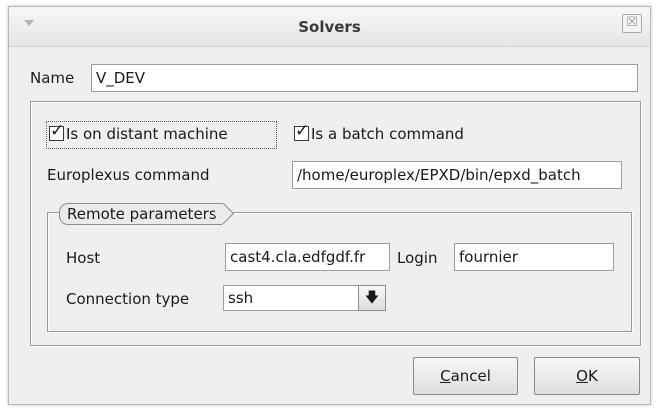  I want to click on cancel-button-label: Cancel, so click(465, 376).